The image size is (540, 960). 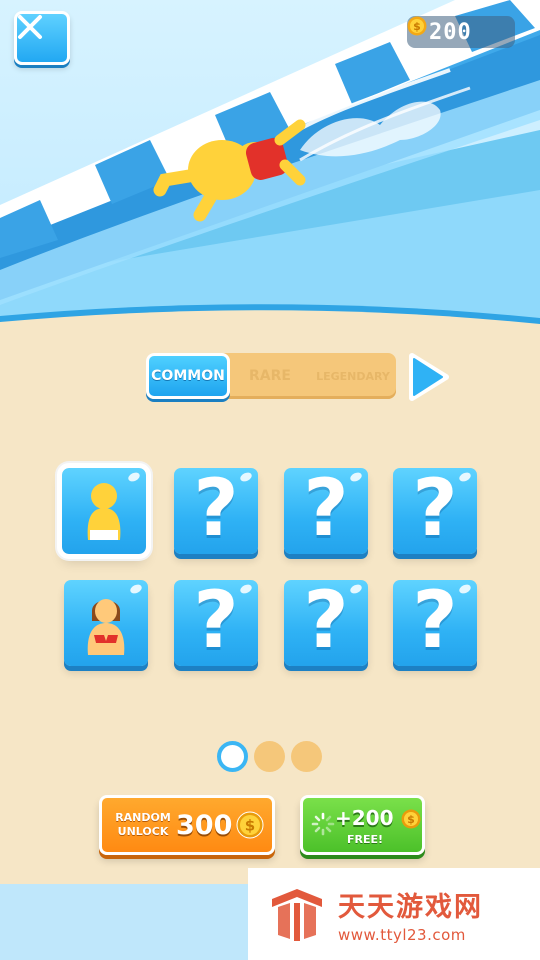 I want to click on random-unlock-price: 300, so click(x=204, y=825).